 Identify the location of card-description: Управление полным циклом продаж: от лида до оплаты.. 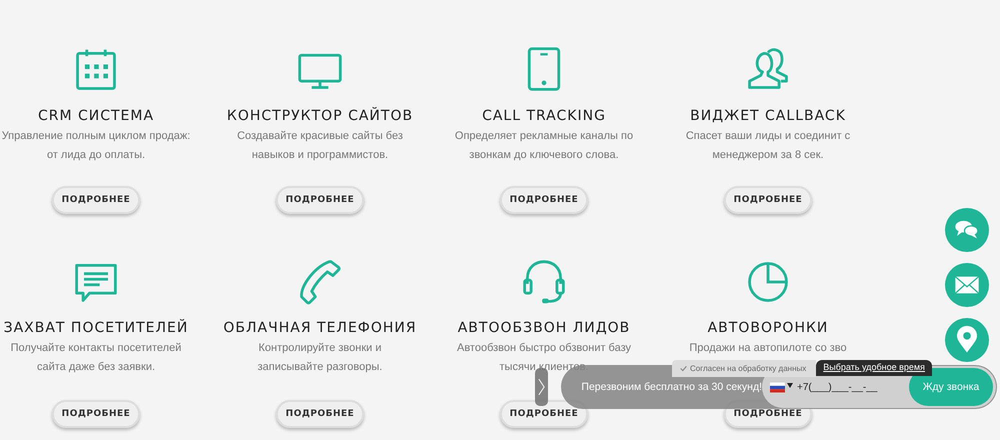
(96, 146).